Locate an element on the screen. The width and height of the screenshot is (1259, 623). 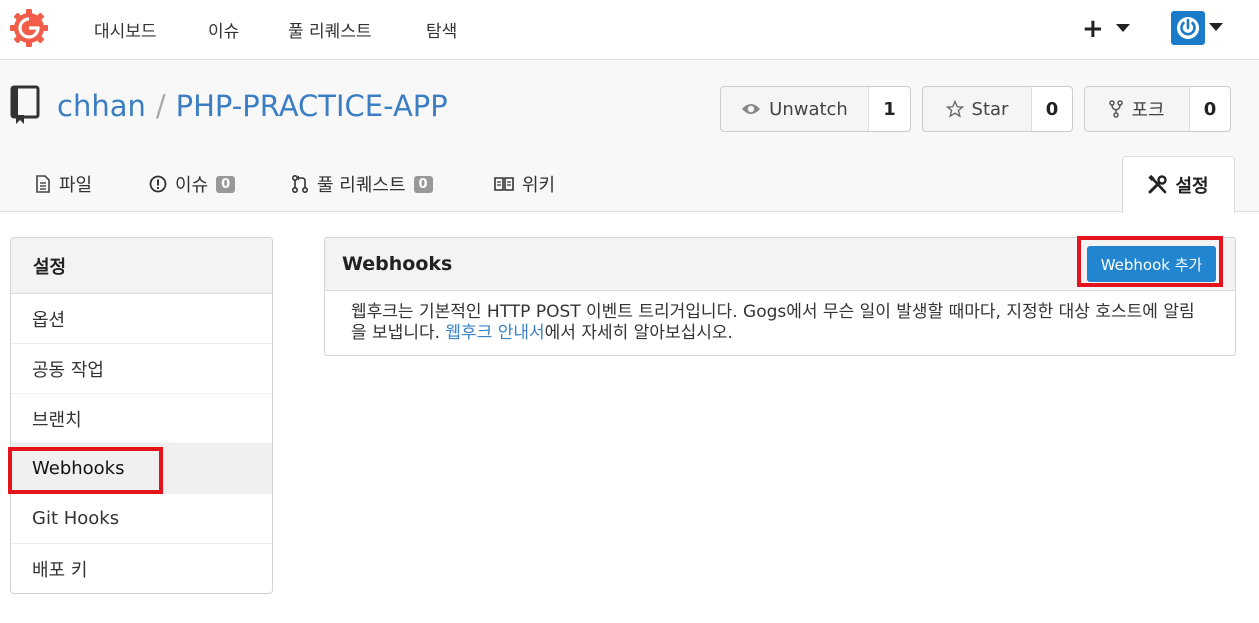
tab-pull-requests-label: 풀 리퀘스트 is located at coordinates (361, 185).